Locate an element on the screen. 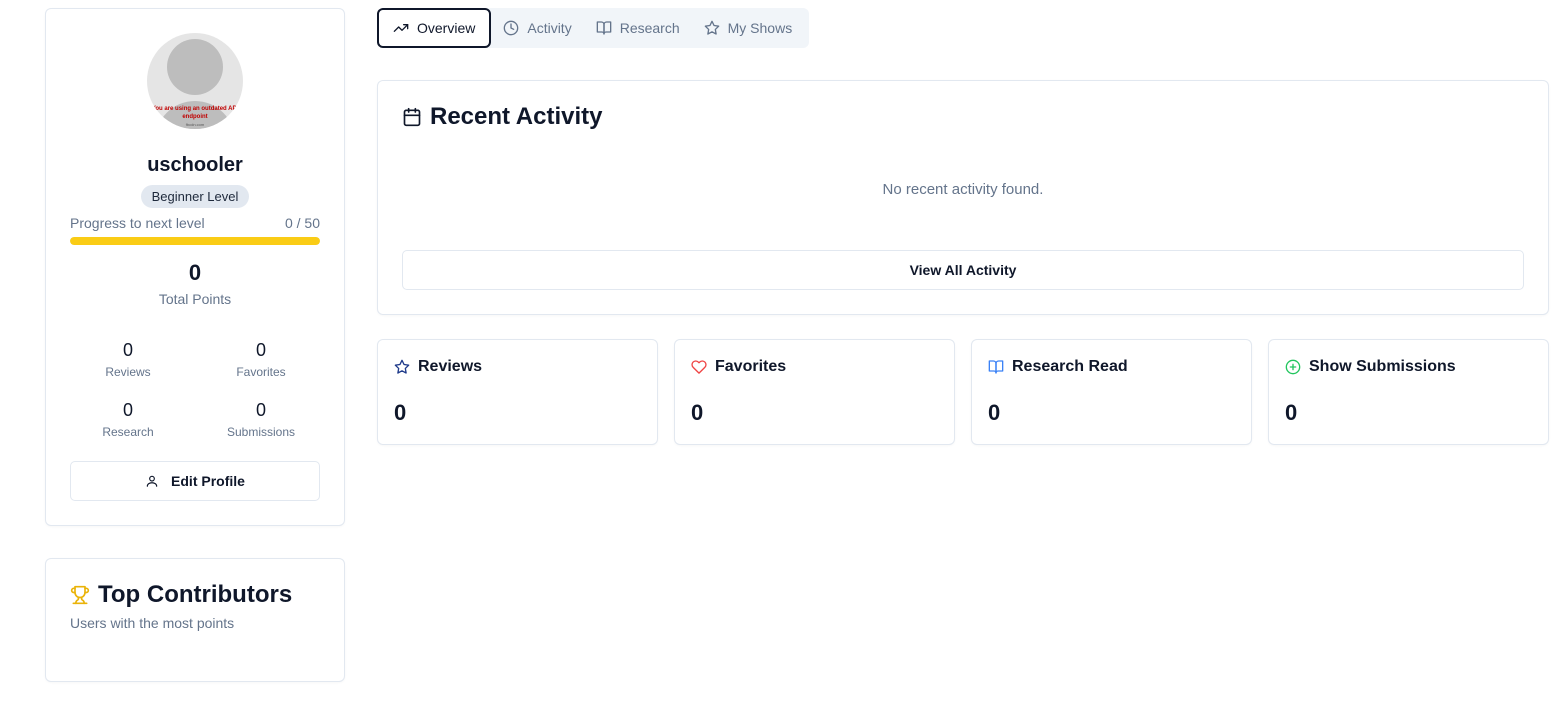 The width and height of the screenshot is (1551, 708). edit-profile-button: Edit Profile is located at coordinates (195, 481).